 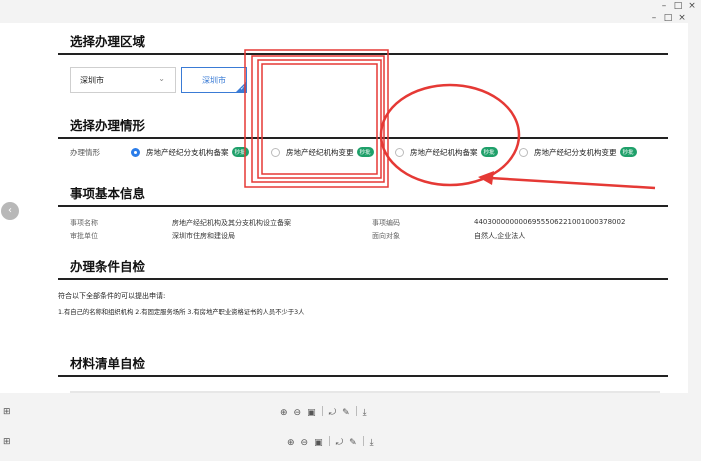 I want to click on selected-city-label: 深圳市, so click(x=214, y=80).